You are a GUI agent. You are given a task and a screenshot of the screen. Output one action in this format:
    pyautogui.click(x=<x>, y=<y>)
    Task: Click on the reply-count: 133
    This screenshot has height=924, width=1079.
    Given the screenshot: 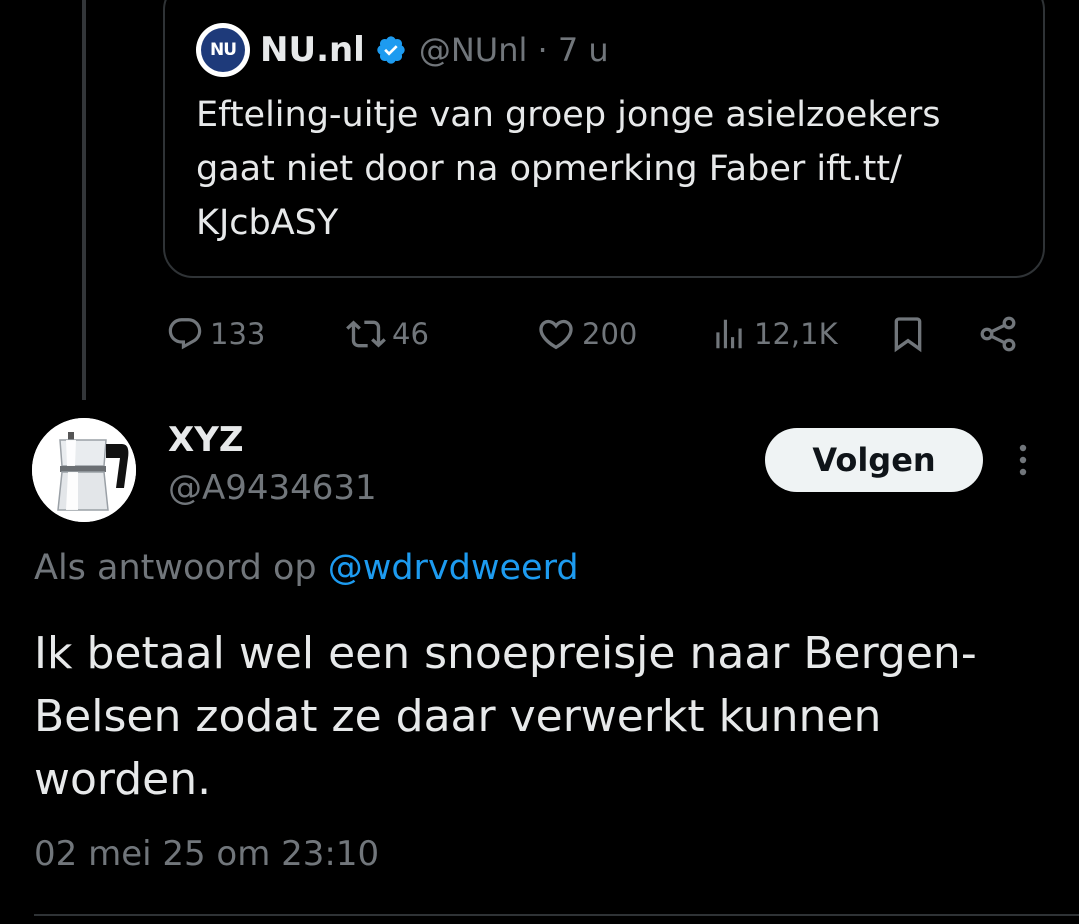 What is the action you would take?
    pyautogui.click(x=238, y=334)
    